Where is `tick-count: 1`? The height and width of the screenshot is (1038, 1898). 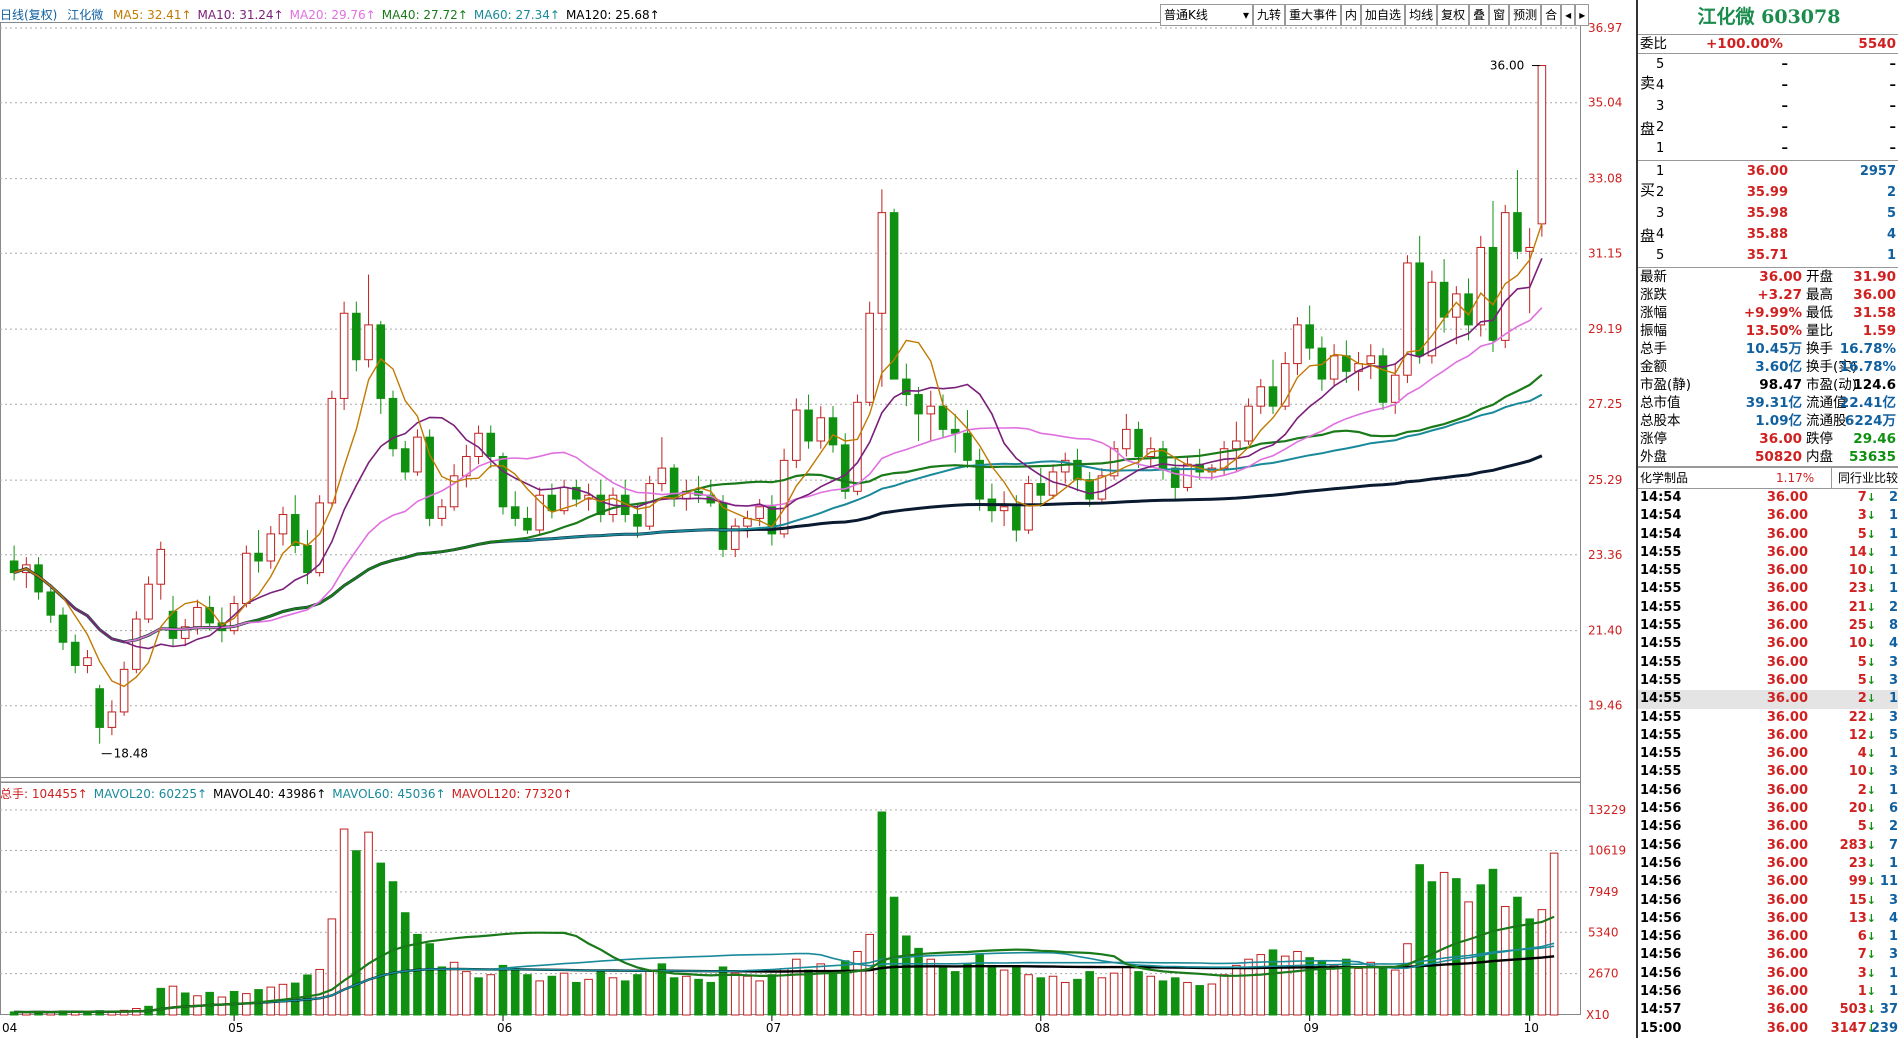
tick-count: 1 is located at coordinates (1893, 937).